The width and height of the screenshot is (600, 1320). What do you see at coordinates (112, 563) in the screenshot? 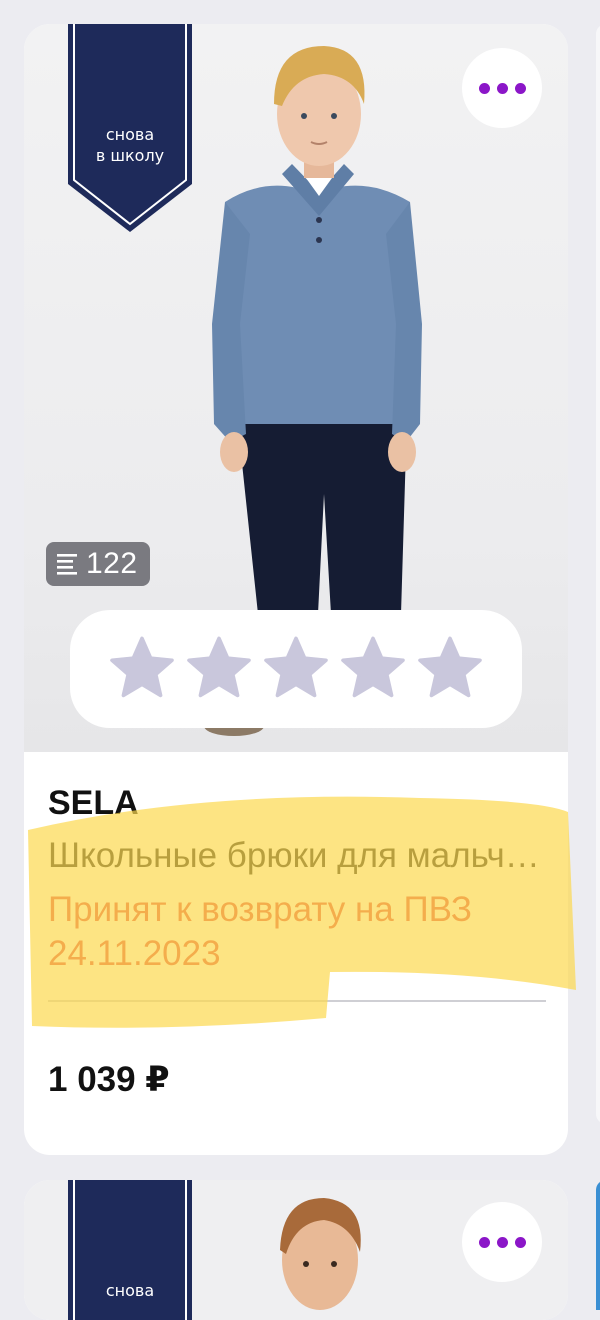
I see `reviews-count: 122` at bounding box center [112, 563].